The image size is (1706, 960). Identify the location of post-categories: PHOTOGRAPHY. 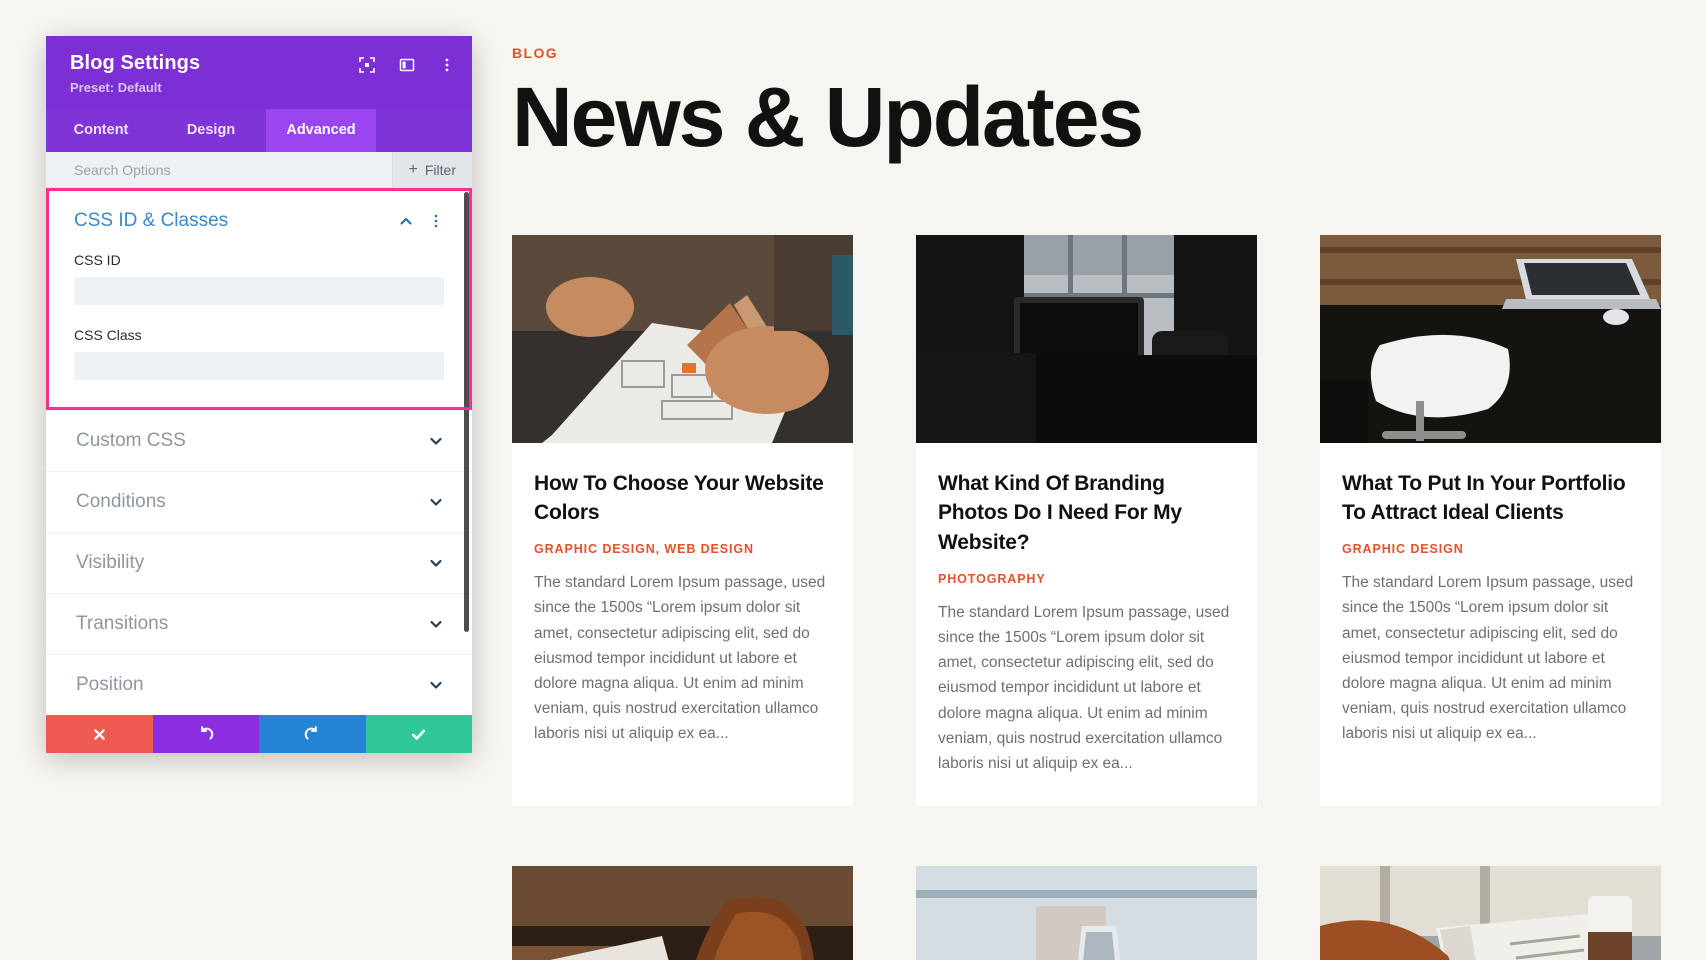
(1086, 579).